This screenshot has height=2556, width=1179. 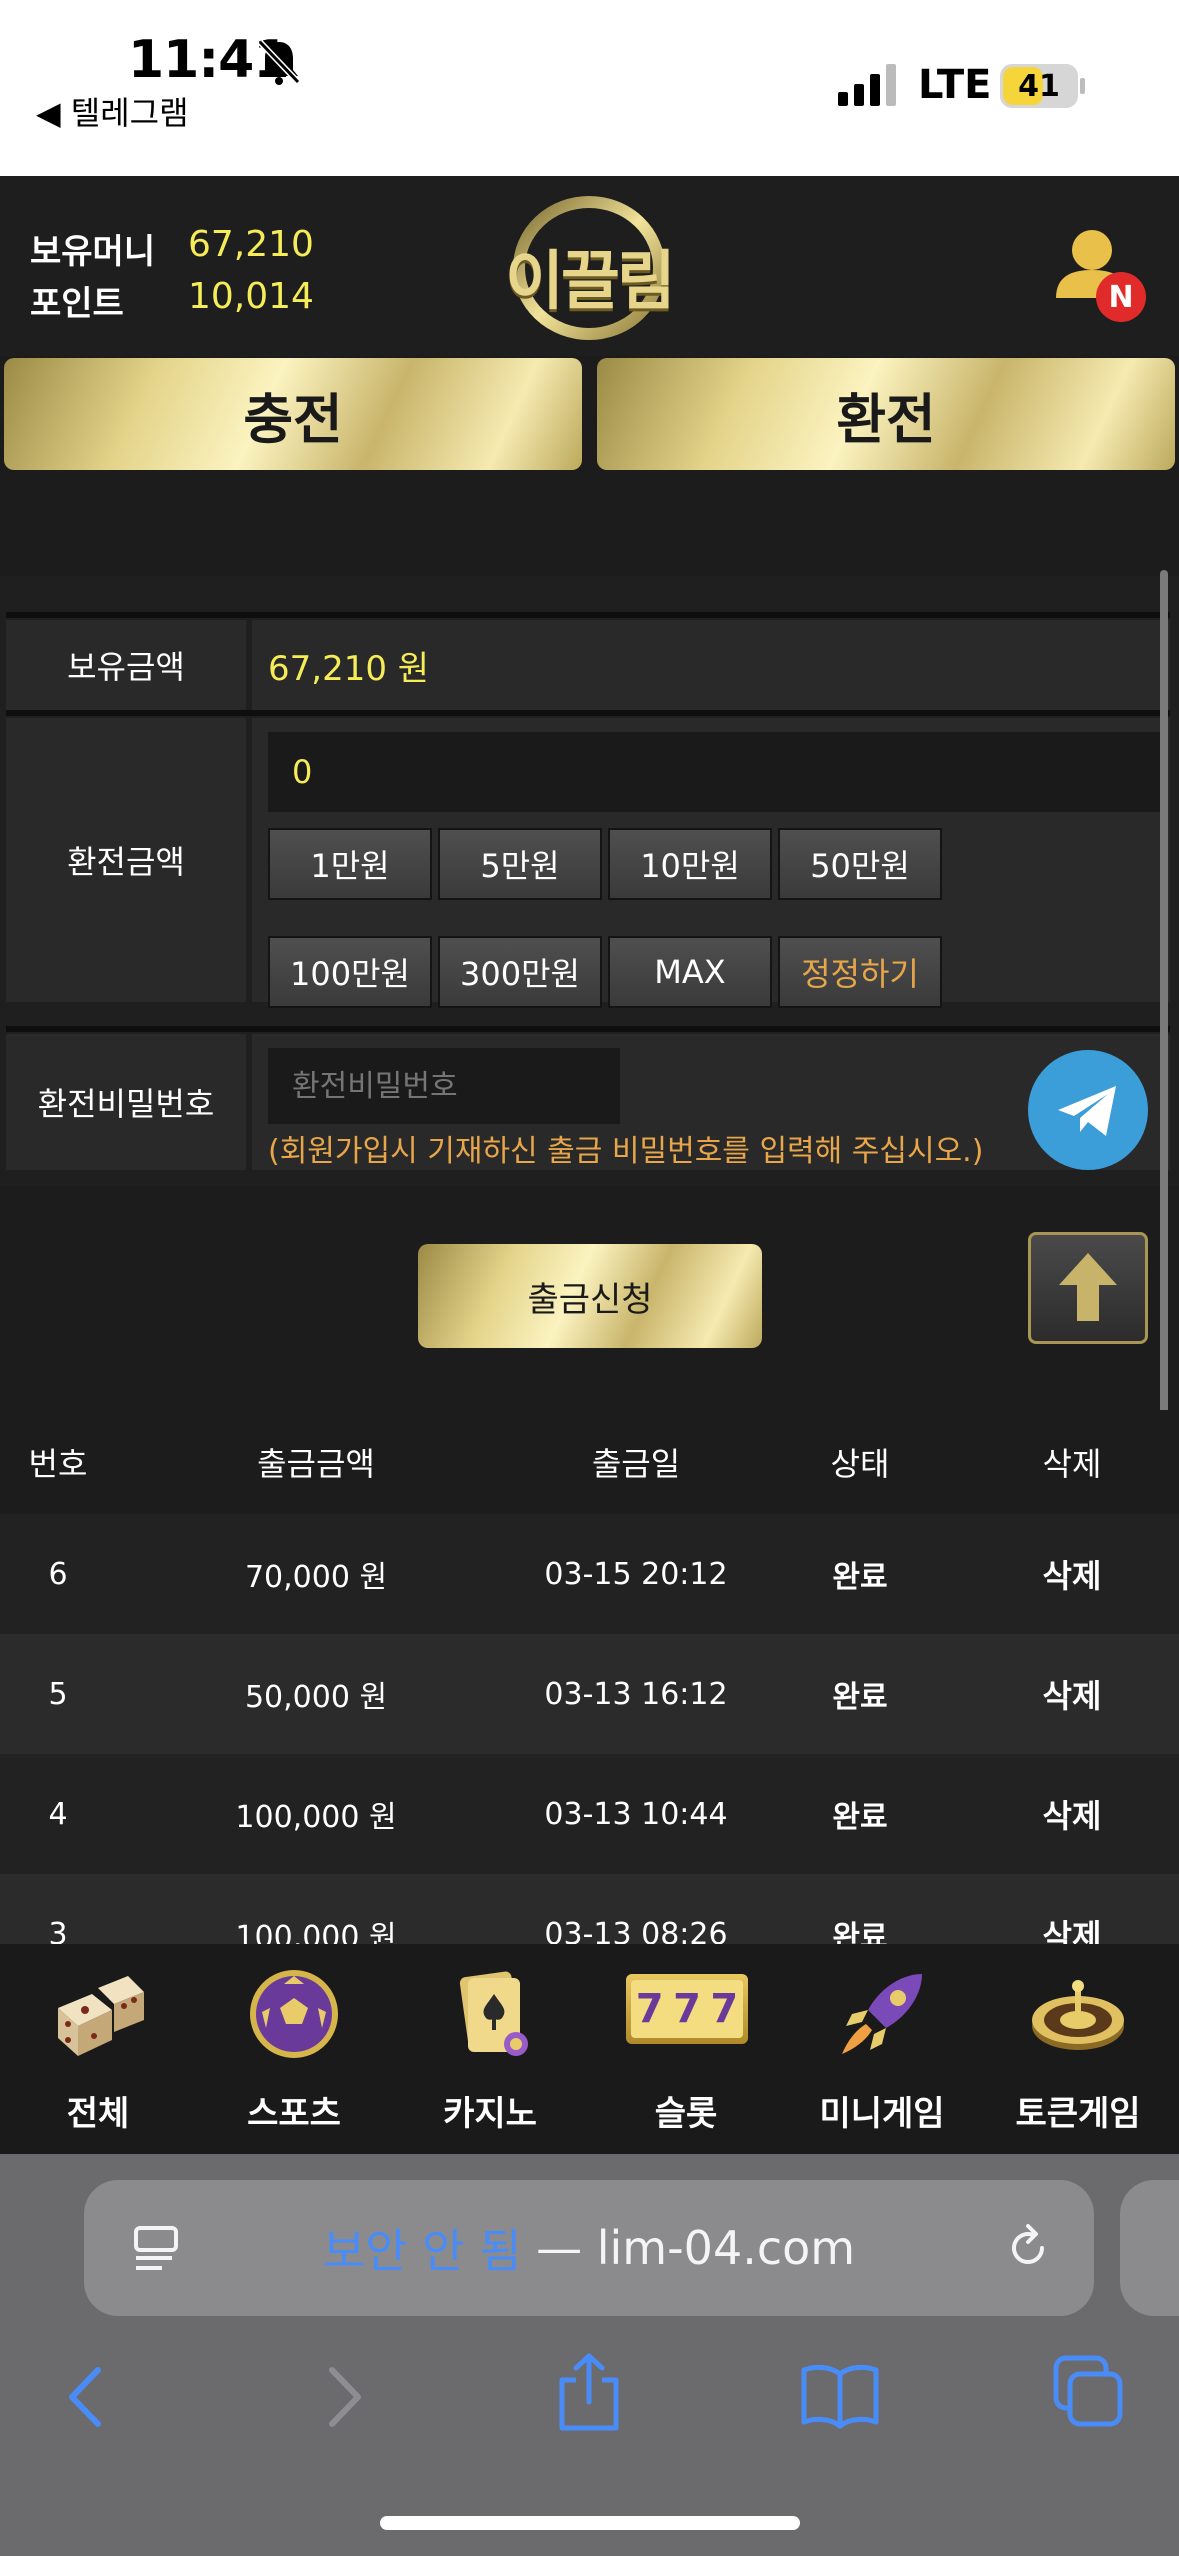 I want to click on table-row: 3 100,000 원 03-13 08:26 완료 삭제, so click(x=589, y=1909).